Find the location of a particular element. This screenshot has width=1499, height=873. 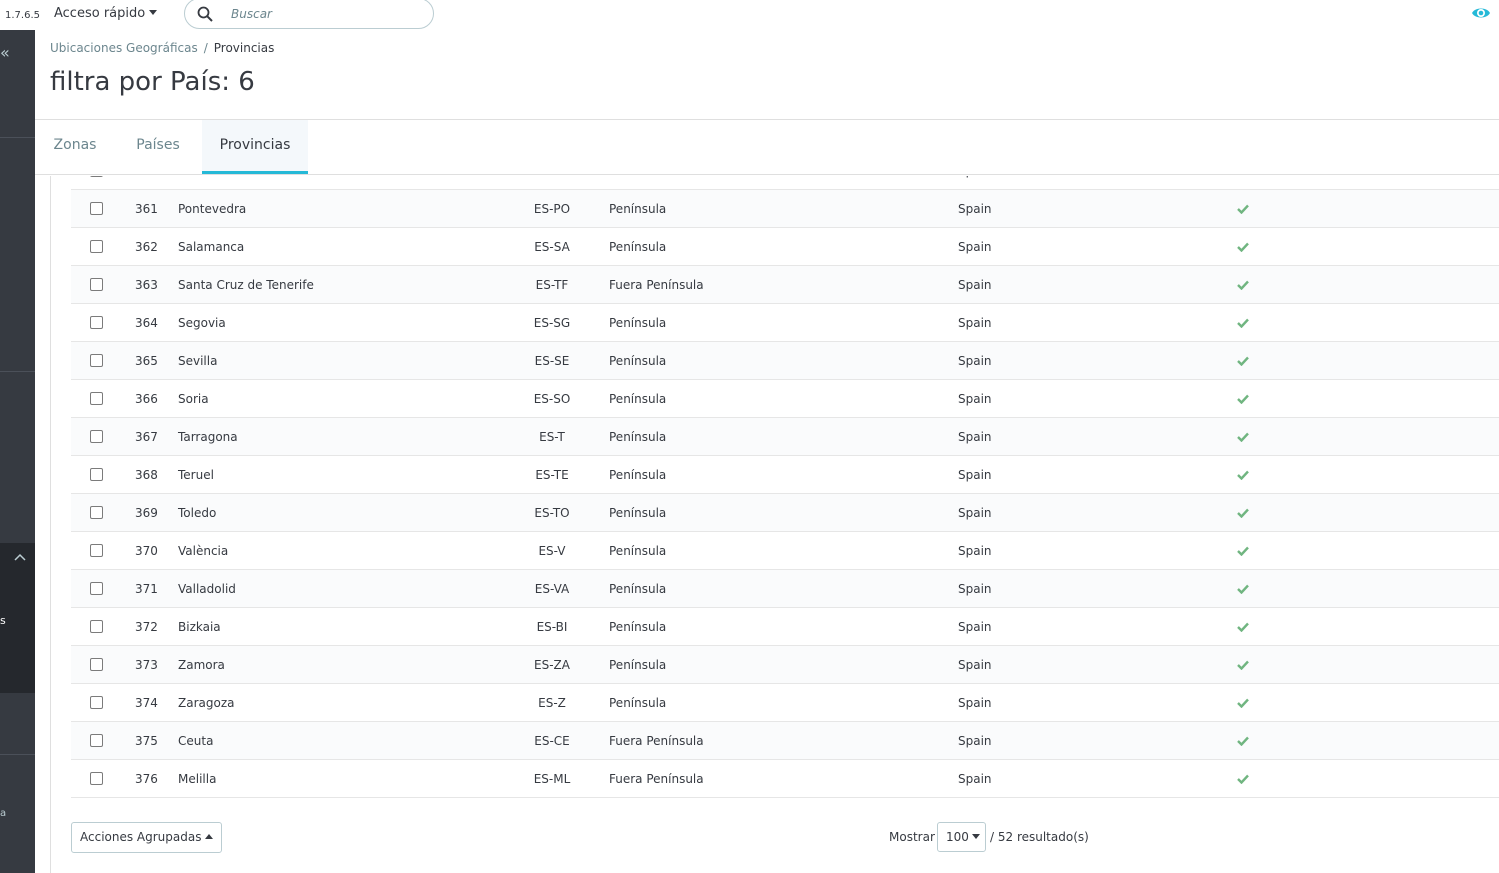

cell-iso-code: ES-T is located at coordinates (552, 437).